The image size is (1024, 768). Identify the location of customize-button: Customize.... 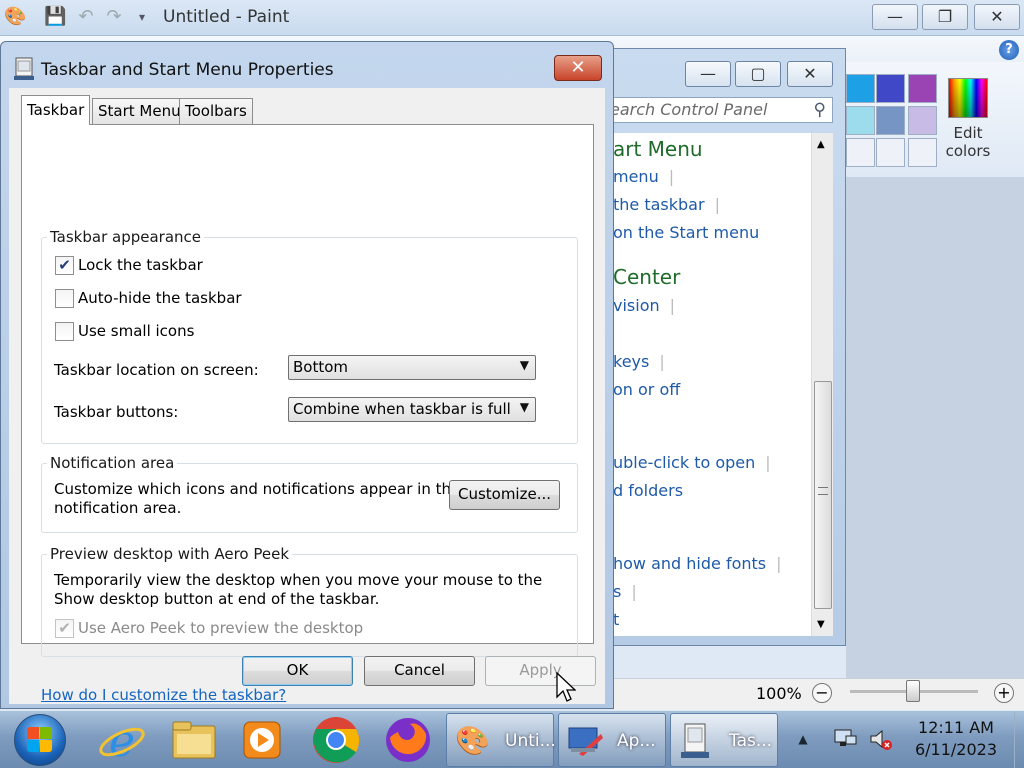
(504, 495).